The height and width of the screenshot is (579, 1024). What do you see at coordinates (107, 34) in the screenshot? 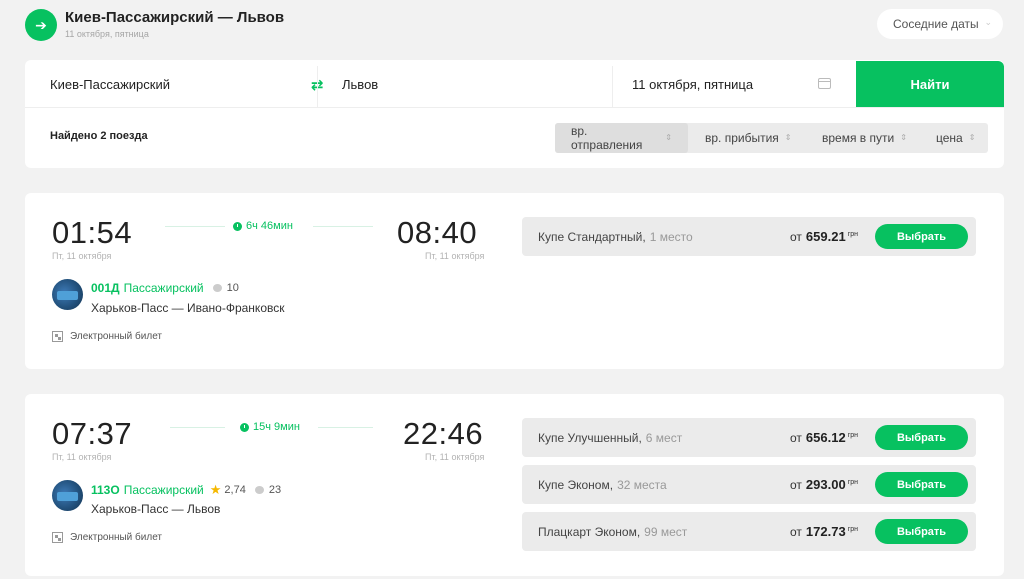
I see `page-subtitle: 11 октября, пятница` at bounding box center [107, 34].